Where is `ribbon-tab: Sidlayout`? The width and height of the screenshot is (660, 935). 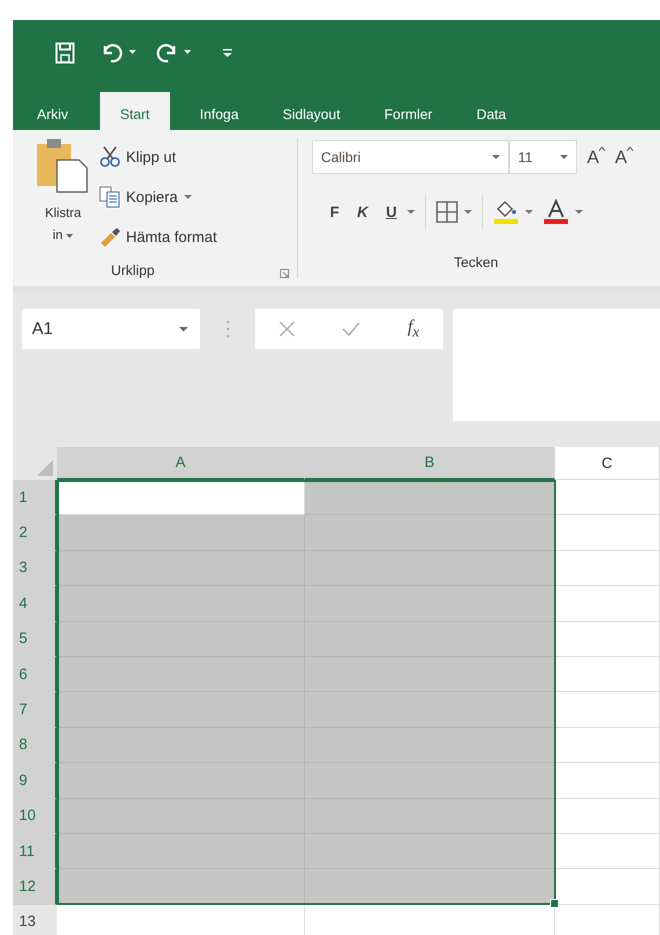 ribbon-tab: Sidlayout is located at coordinates (311, 107).